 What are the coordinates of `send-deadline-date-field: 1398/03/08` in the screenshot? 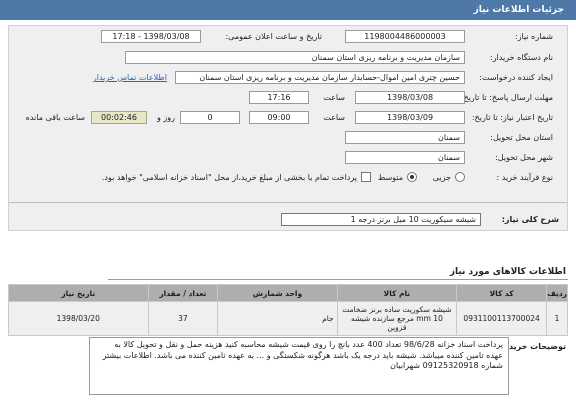 It's located at (410, 97).